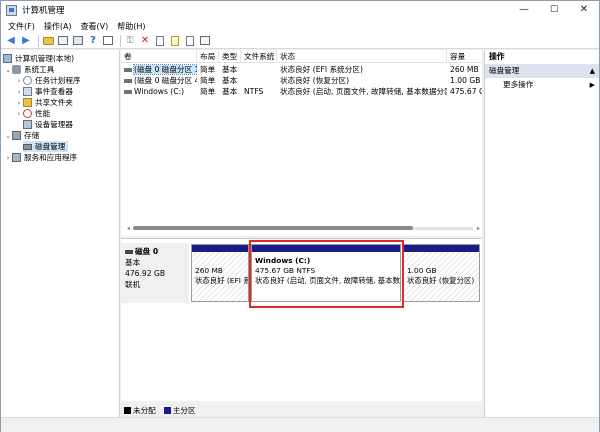  Describe the element at coordinates (32, 135) in the screenshot. I see `tree-item-label: 存储` at that location.